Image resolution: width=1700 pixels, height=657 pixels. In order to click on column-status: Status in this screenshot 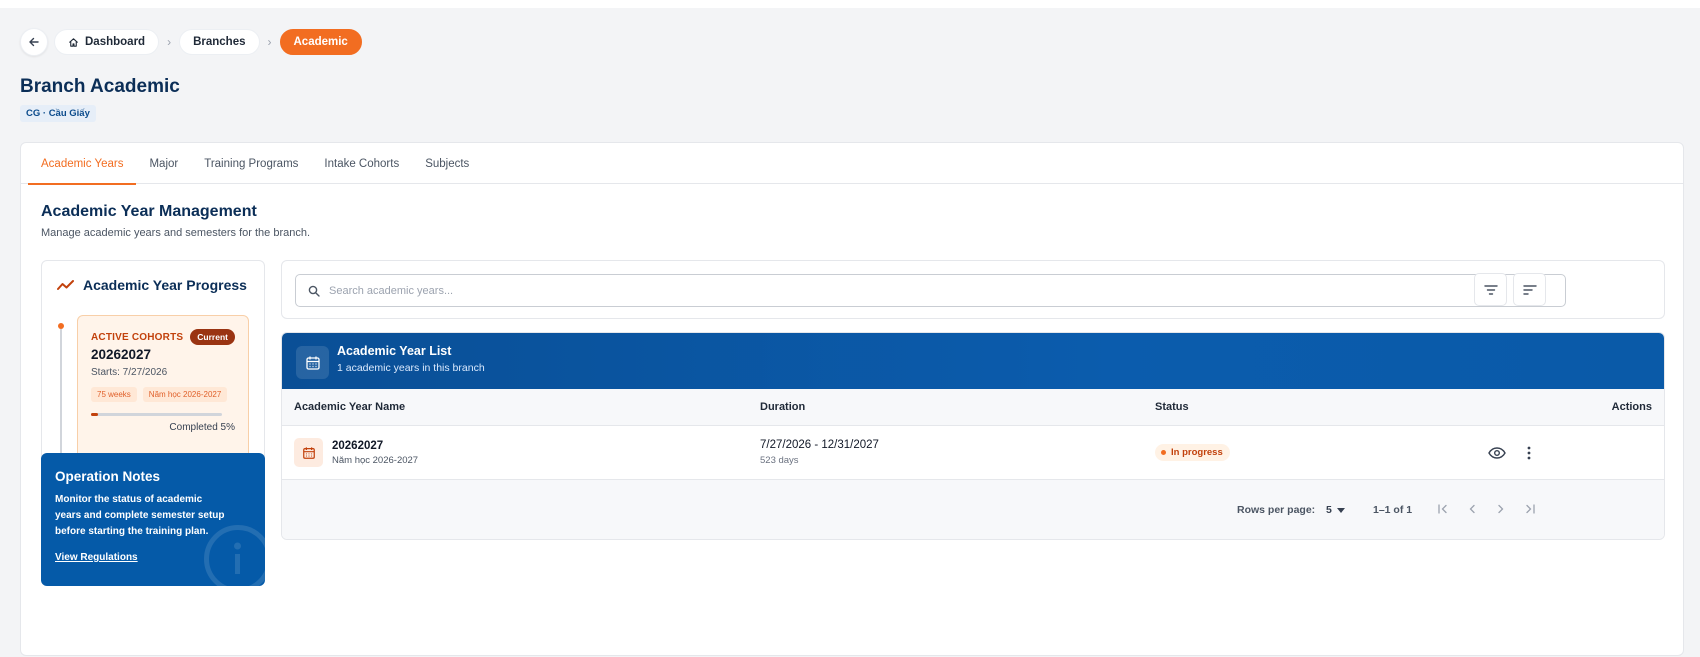, I will do `click(1172, 407)`.